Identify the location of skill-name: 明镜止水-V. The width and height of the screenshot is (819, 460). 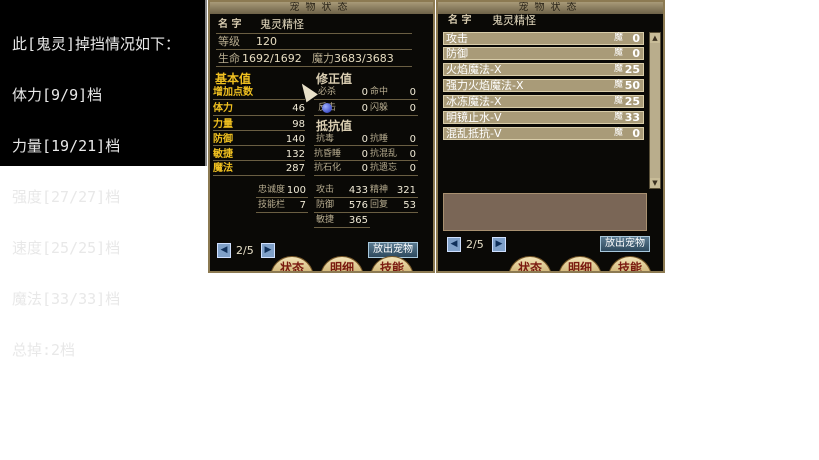
(474, 117).